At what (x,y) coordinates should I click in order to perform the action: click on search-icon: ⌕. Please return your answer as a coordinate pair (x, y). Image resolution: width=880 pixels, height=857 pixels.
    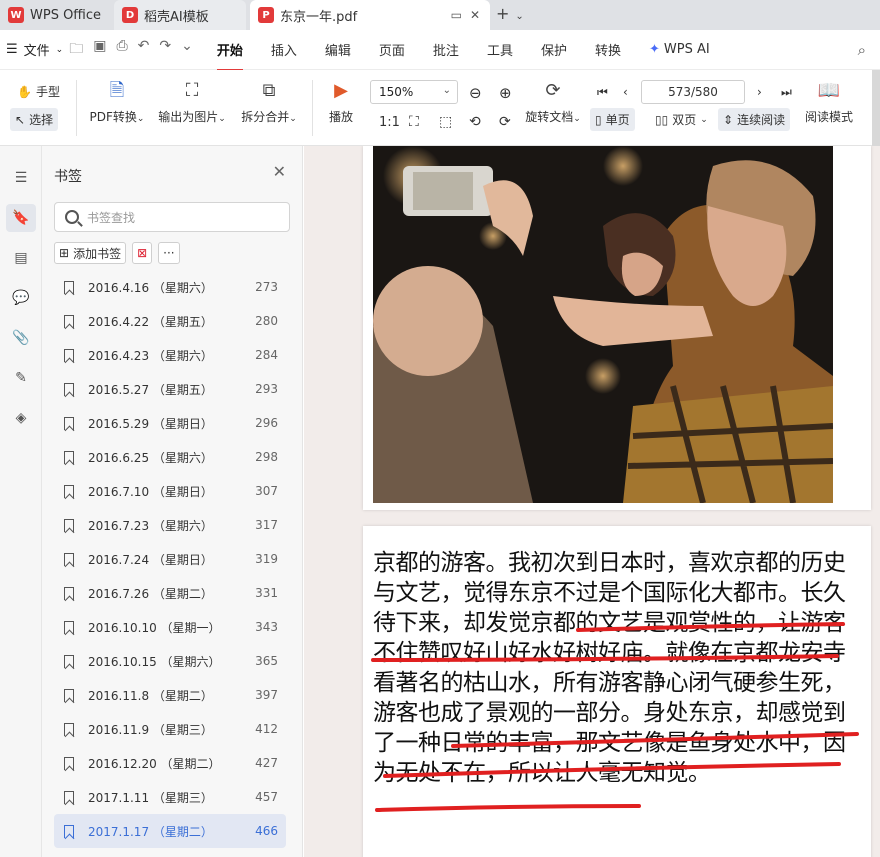
    Looking at the image, I should click on (862, 50).